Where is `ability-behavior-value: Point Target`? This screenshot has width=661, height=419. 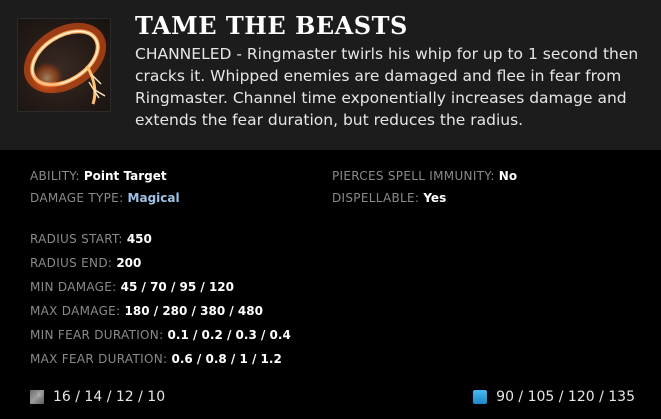
ability-behavior-value: Point Target is located at coordinates (125, 176).